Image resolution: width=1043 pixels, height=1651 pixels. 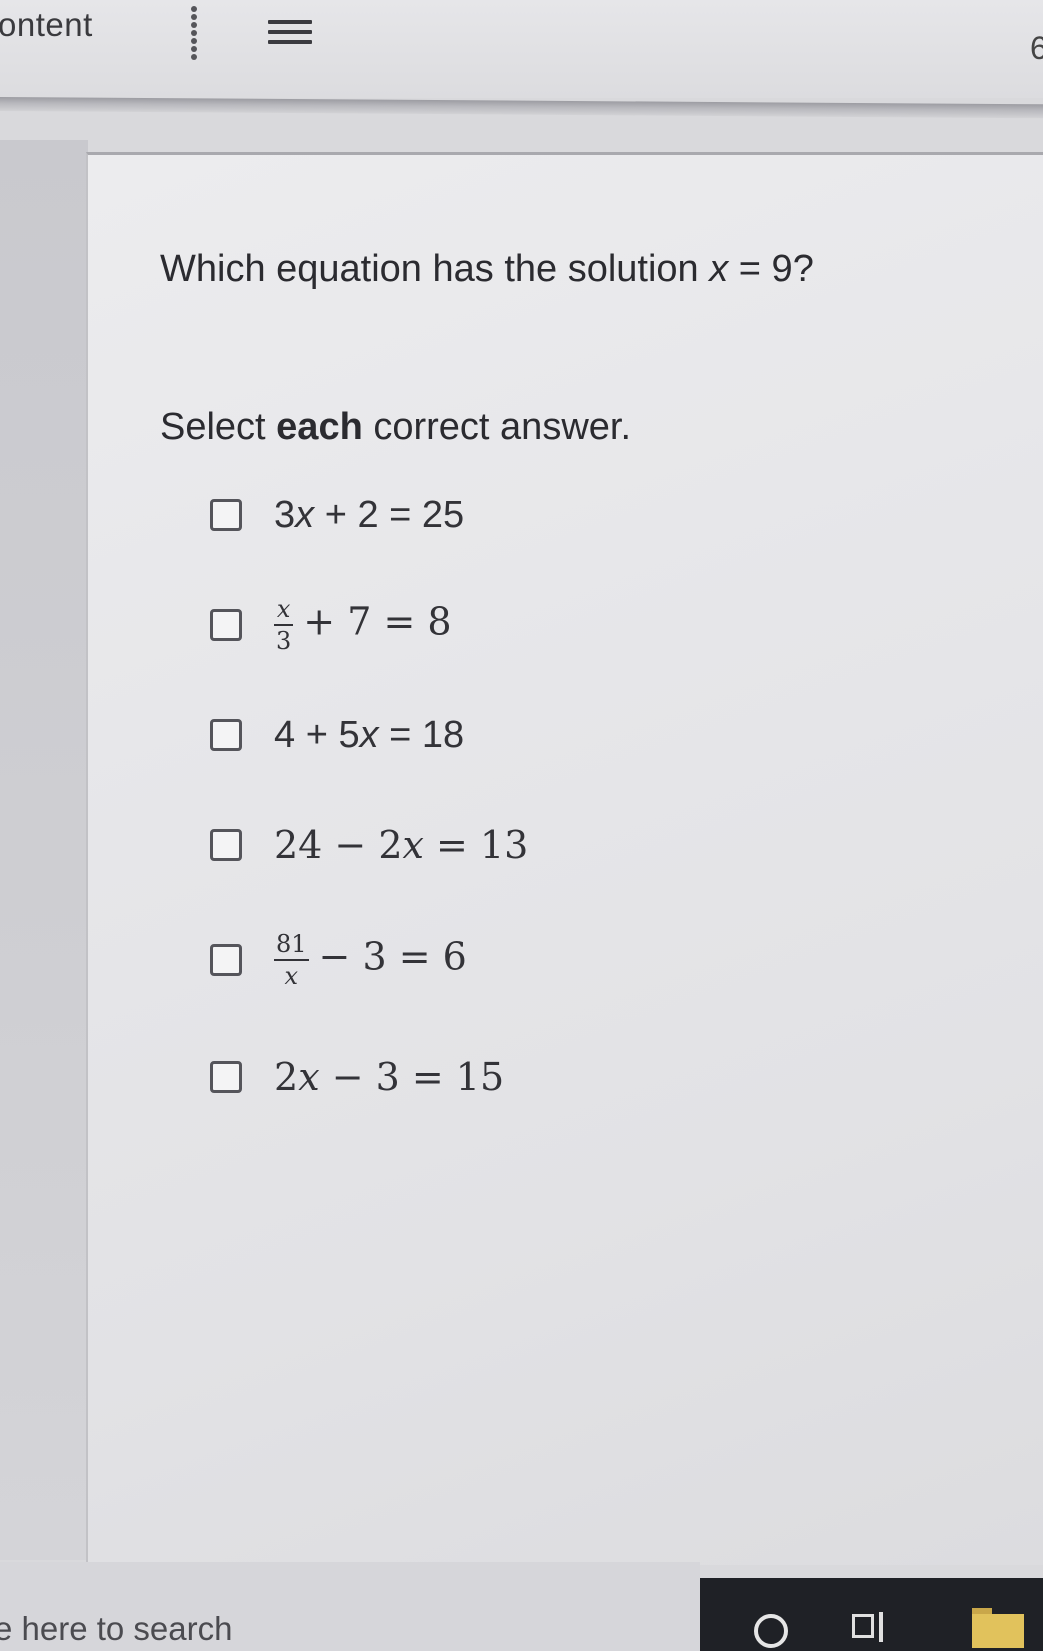 I want to click on eq5-numerator: 81, so click(x=291, y=944).